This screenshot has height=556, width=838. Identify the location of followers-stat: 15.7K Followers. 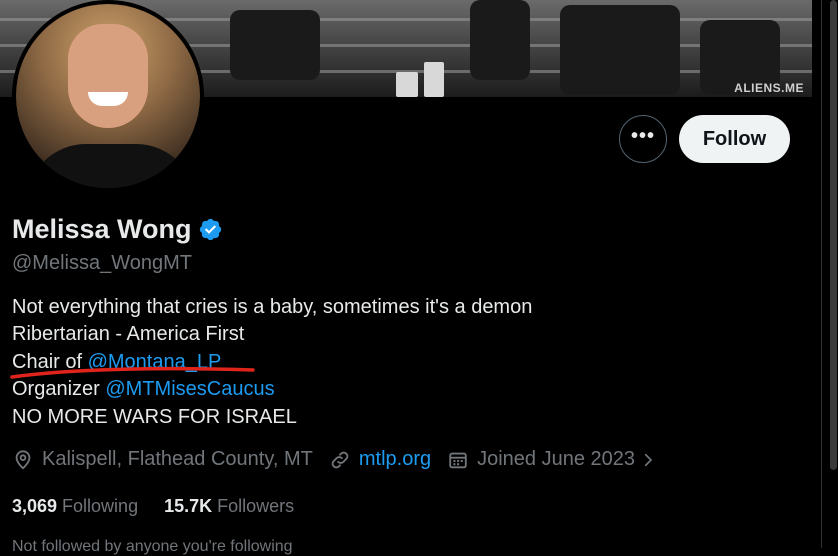
(229, 506).